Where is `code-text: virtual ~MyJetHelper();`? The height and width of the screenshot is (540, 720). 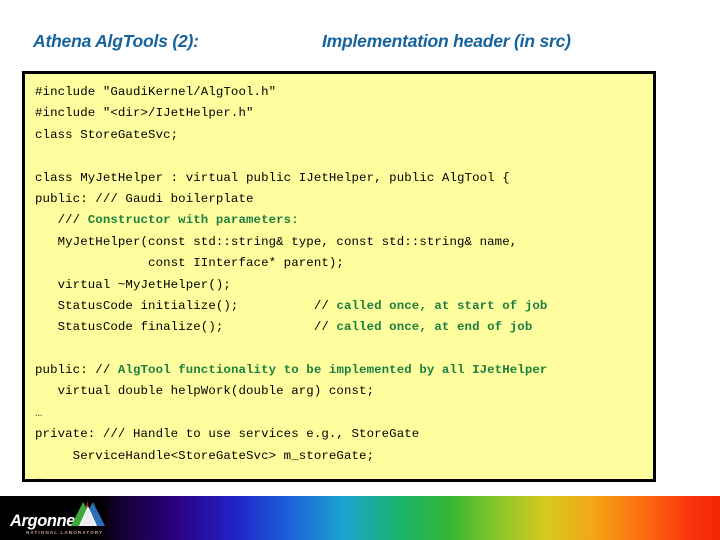
code-text: virtual ~MyJetHelper(); is located at coordinates (133, 284).